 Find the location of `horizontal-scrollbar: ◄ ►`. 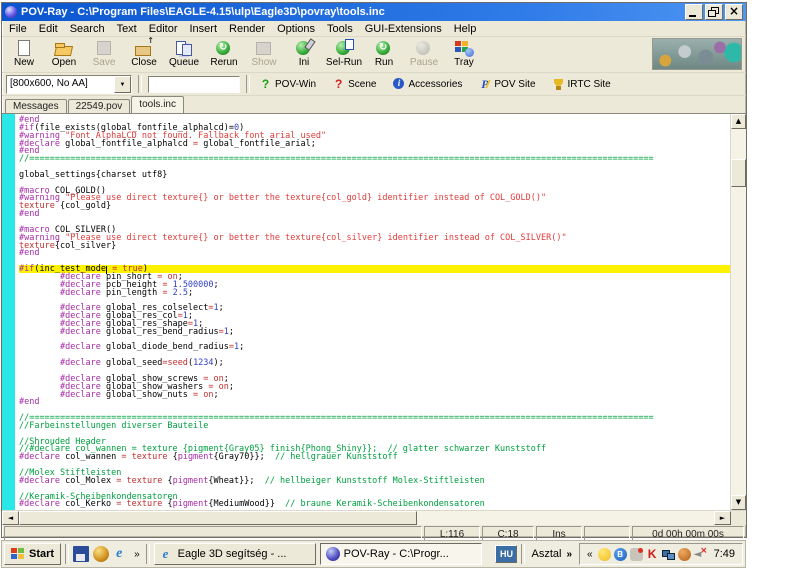

horizontal-scrollbar: ◄ ► is located at coordinates (374, 517).